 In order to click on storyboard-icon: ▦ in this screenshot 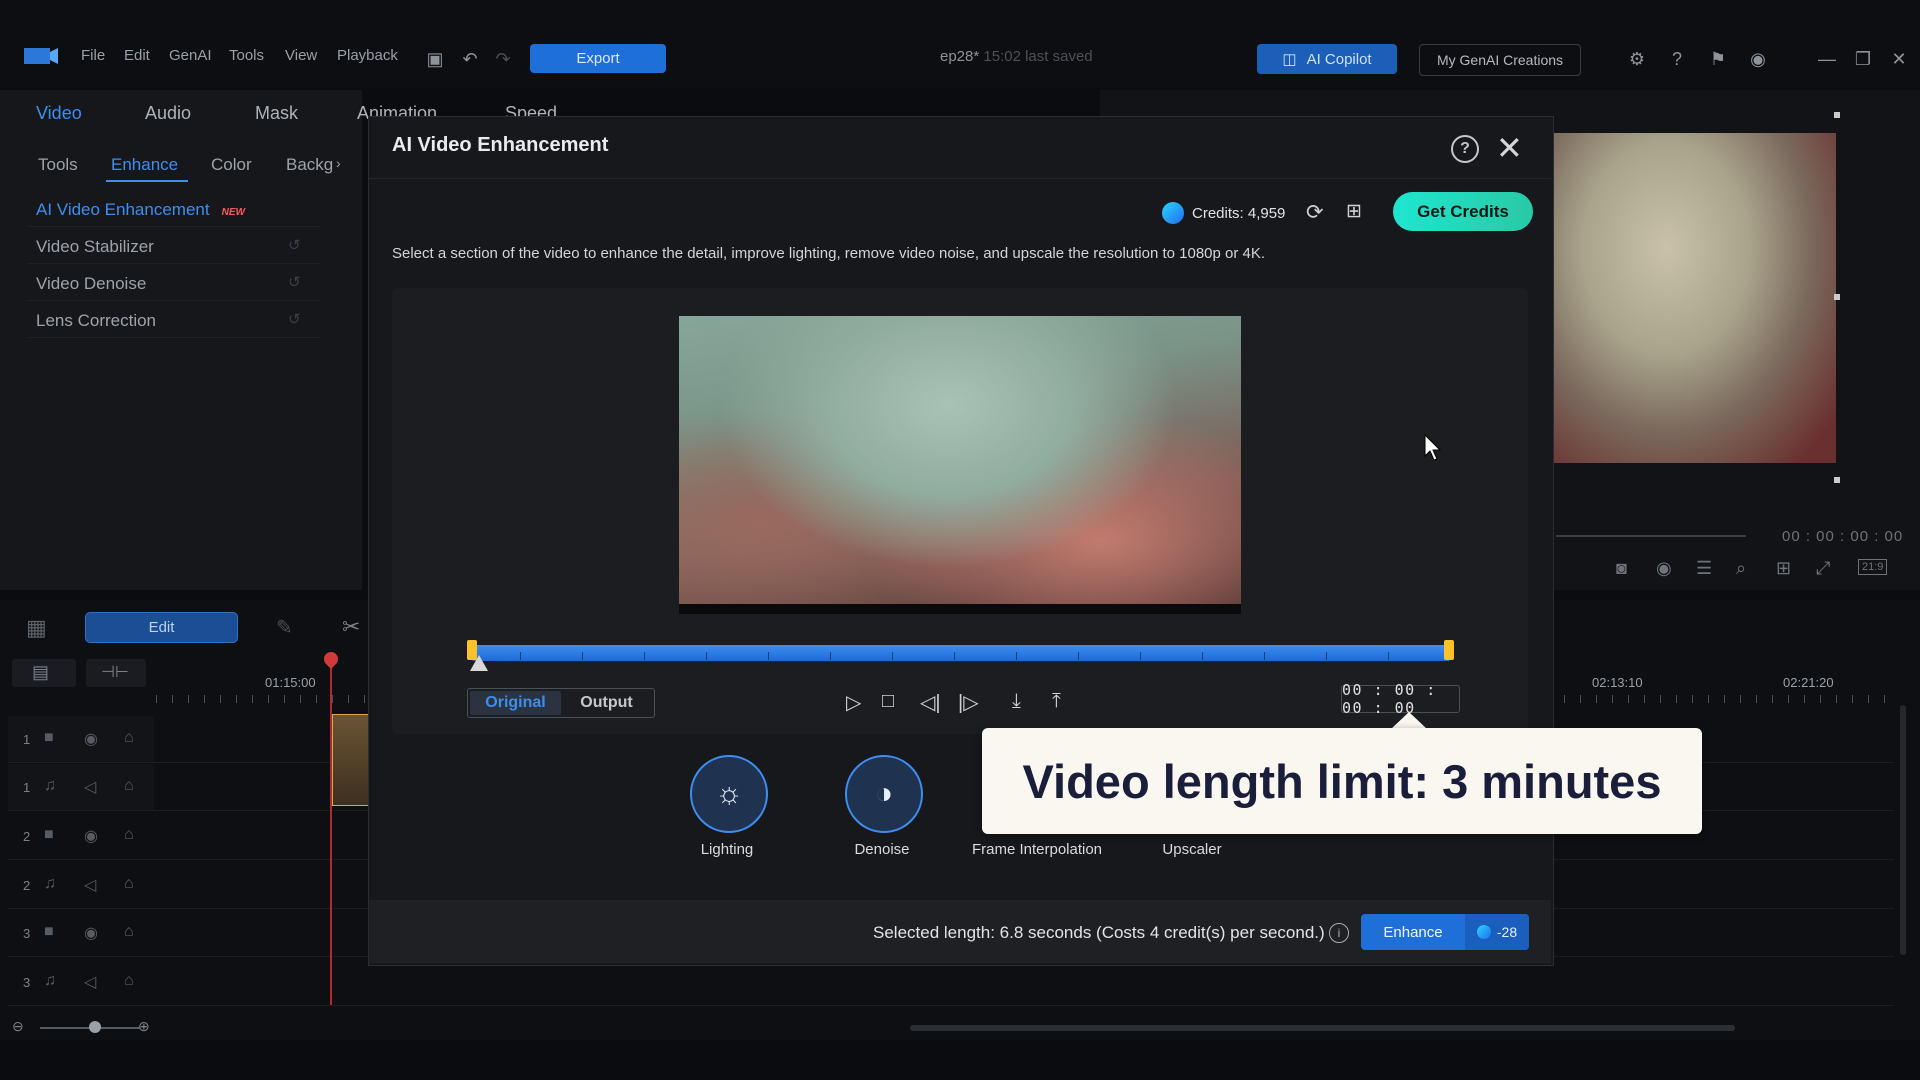, I will do `click(36, 628)`.